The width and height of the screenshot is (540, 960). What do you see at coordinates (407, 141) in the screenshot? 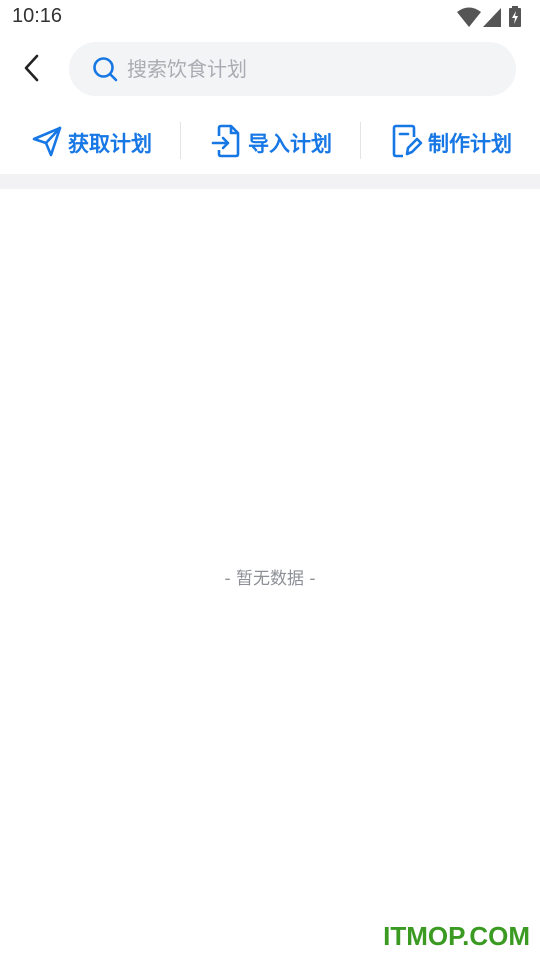
I see `edit-document-icon` at bounding box center [407, 141].